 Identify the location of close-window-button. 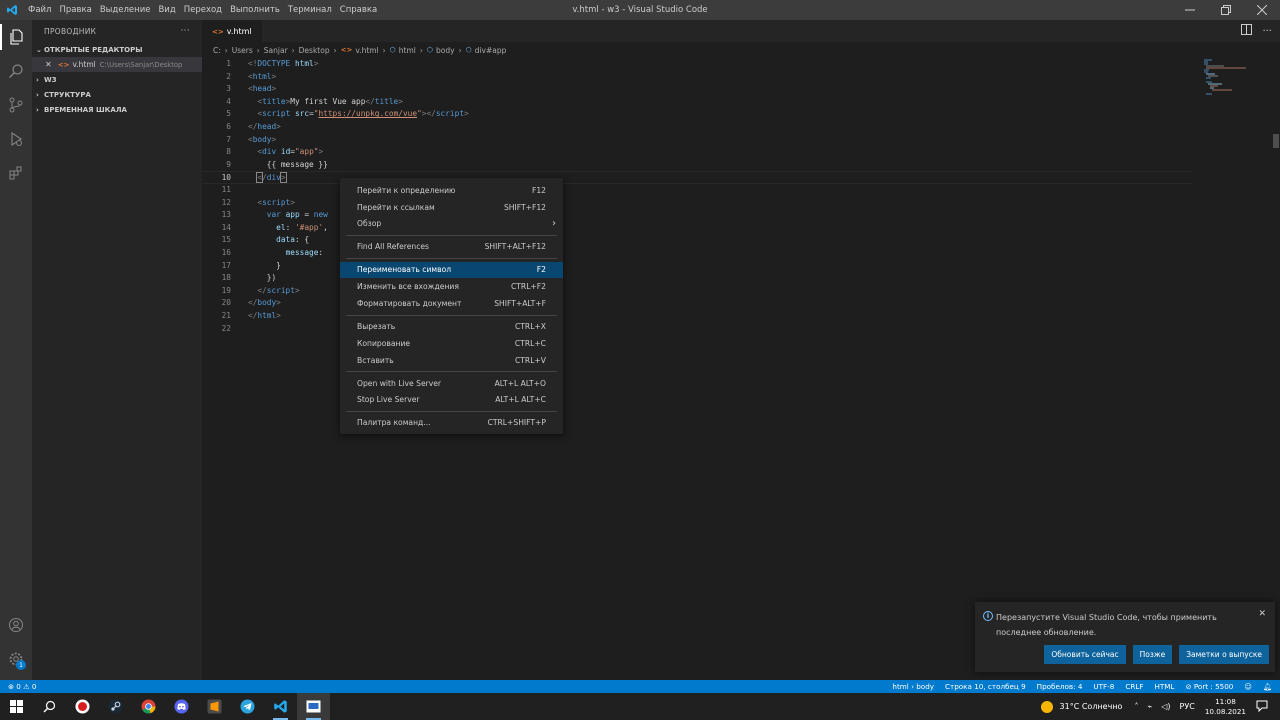
(1262, 10).